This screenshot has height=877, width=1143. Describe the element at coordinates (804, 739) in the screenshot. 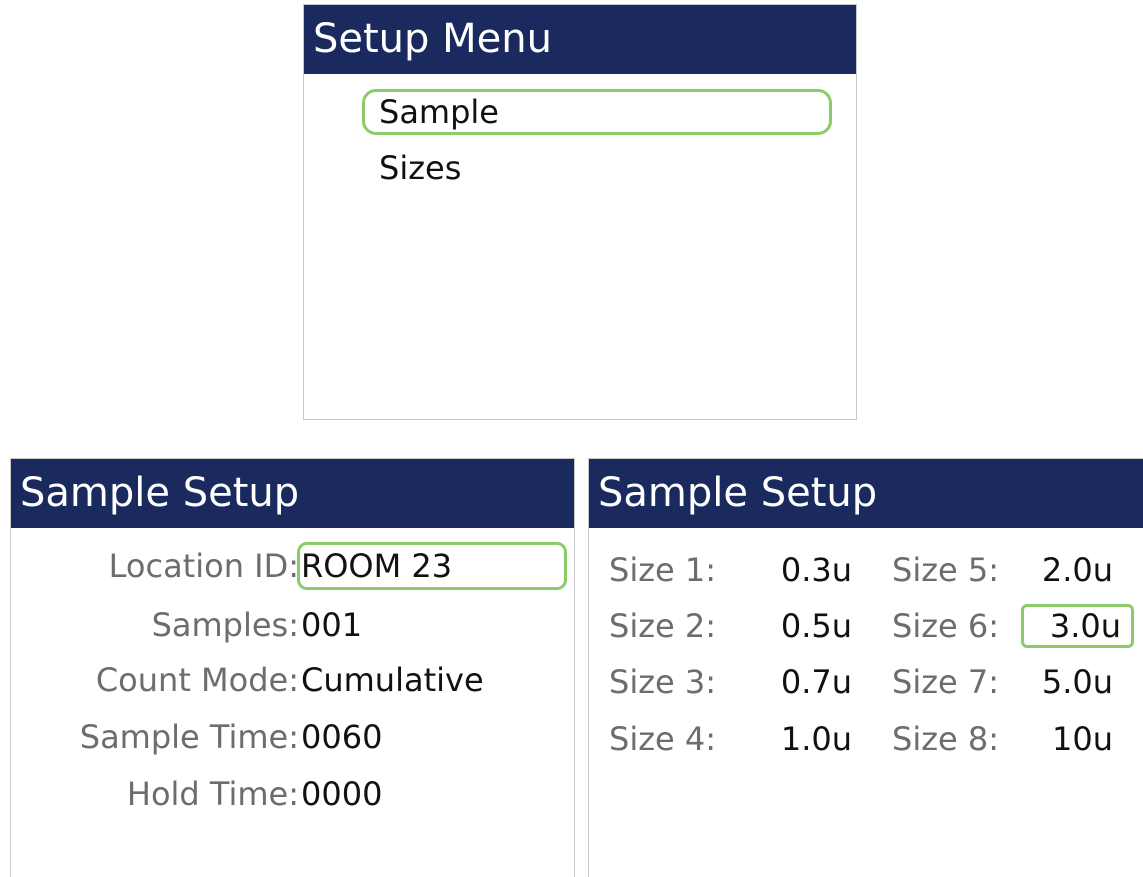

I see `size-4-field: 1.0u` at that location.